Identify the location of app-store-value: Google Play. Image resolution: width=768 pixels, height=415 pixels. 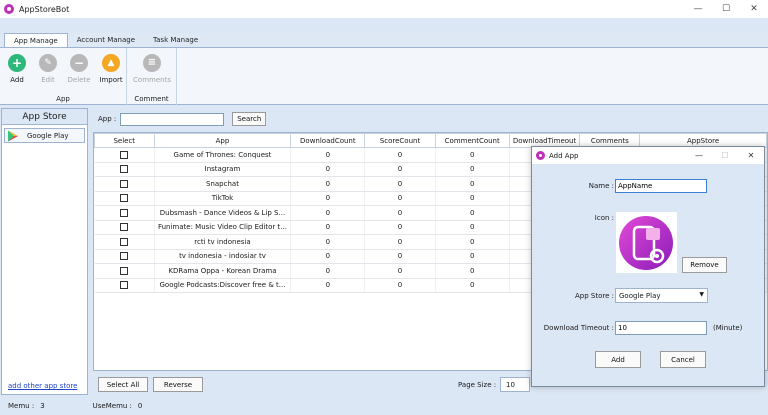
(640, 295).